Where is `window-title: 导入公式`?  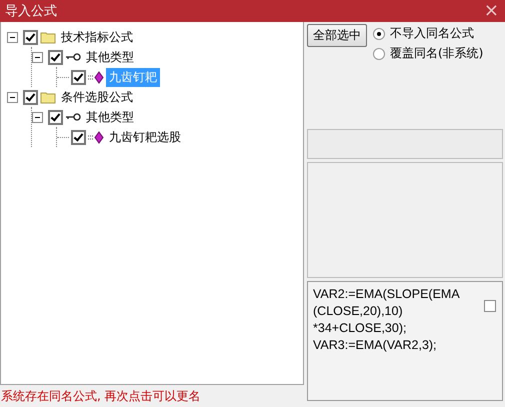 window-title: 导入公式 is located at coordinates (31, 11).